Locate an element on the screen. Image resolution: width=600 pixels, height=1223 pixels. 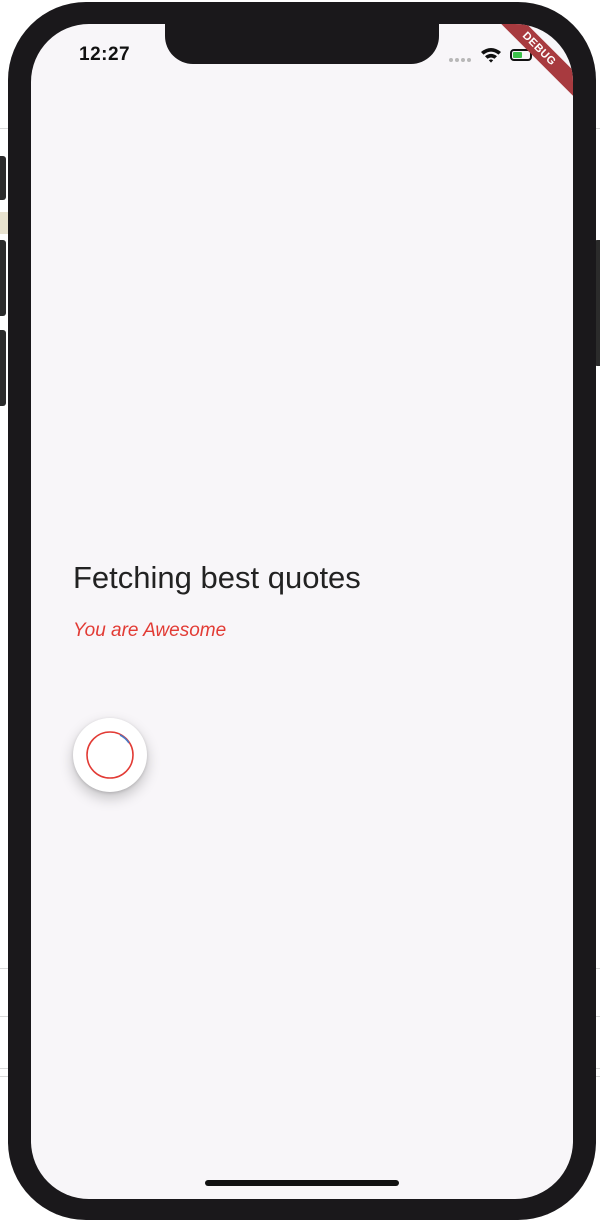
page-title: Fetching best quotes is located at coordinates (217, 577).